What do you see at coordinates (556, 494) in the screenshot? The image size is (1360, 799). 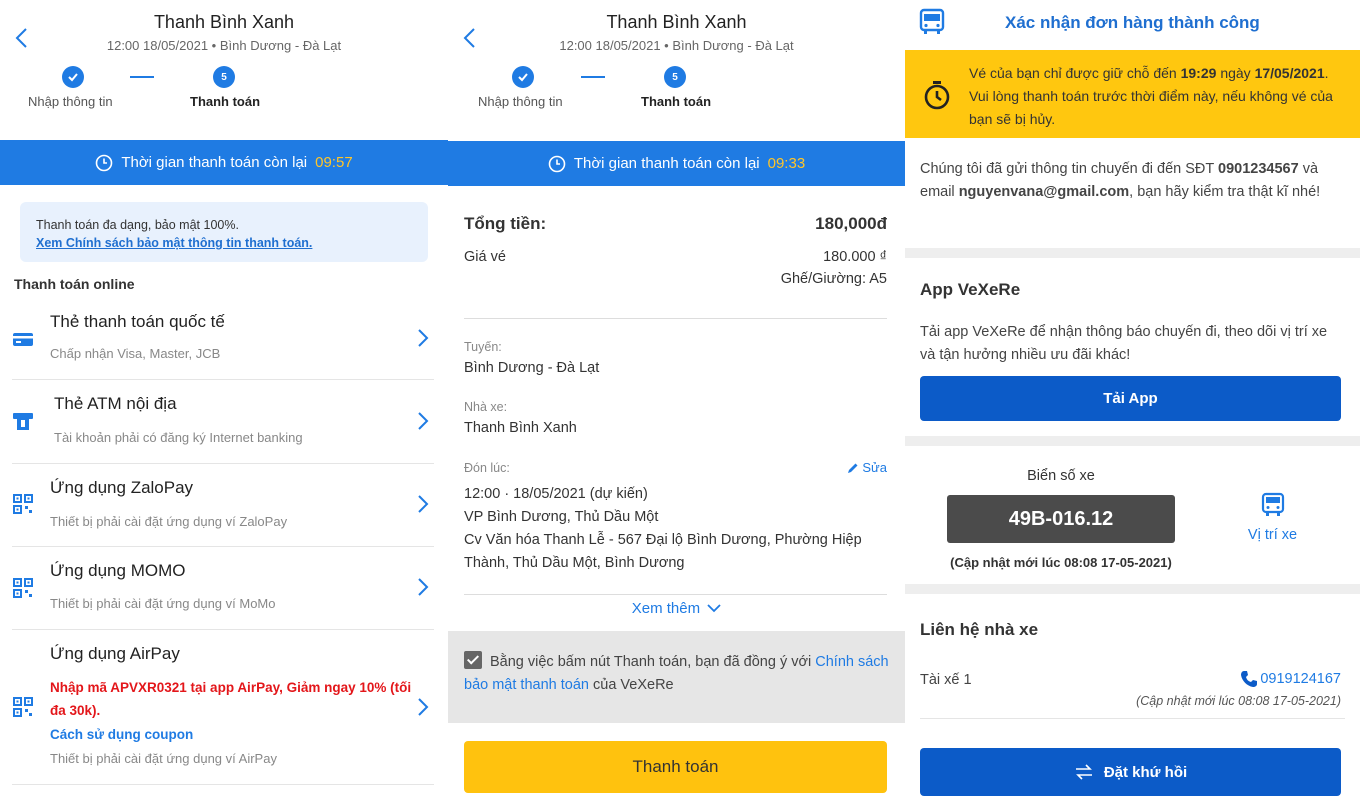 I see `pickup-time: 12:00 · 18/05/2021 (dự kiến)` at bounding box center [556, 494].